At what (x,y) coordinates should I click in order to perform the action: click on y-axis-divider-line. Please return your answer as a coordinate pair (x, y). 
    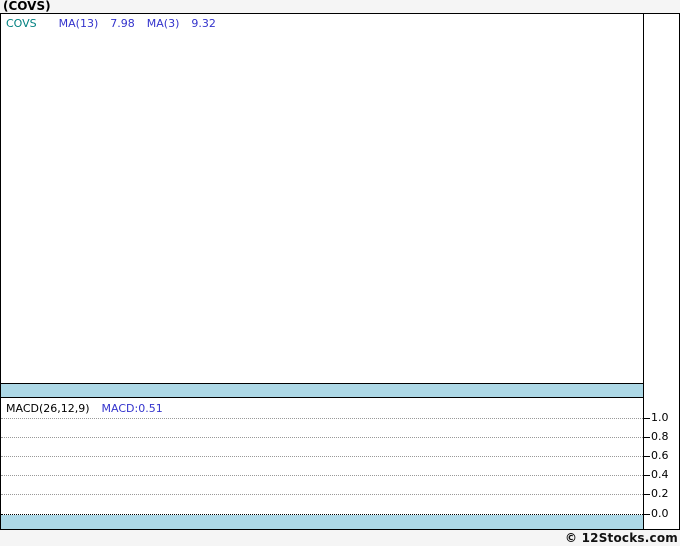
    Looking at the image, I should click on (643, 271).